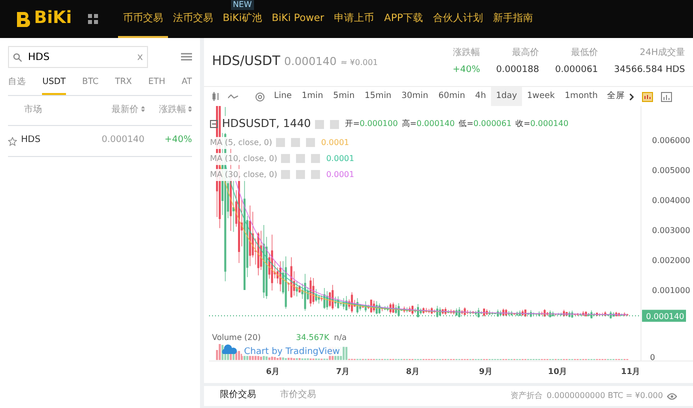 Image resolution: width=693 pixels, height=408 pixels. I want to click on nav-link: BiKi Power, so click(298, 24).